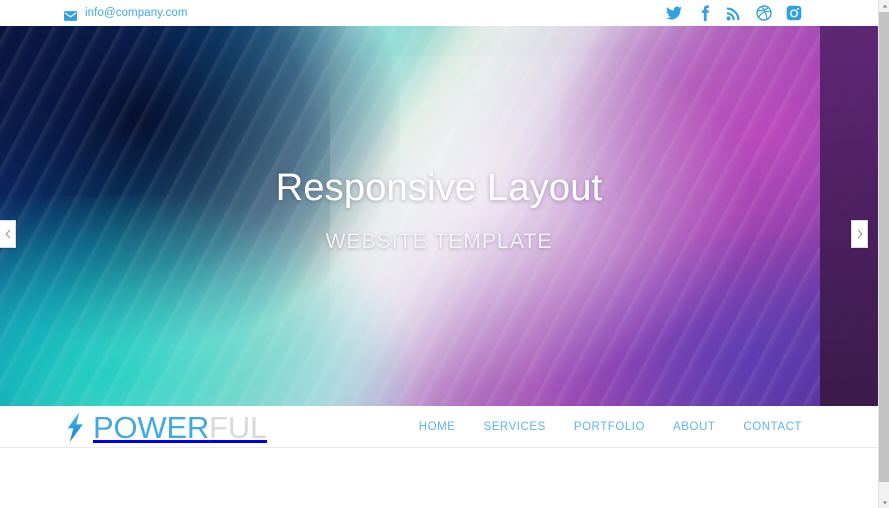  Describe the element at coordinates (151, 427) in the screenshot. I see `logo-text-primary: POWER` at that location.